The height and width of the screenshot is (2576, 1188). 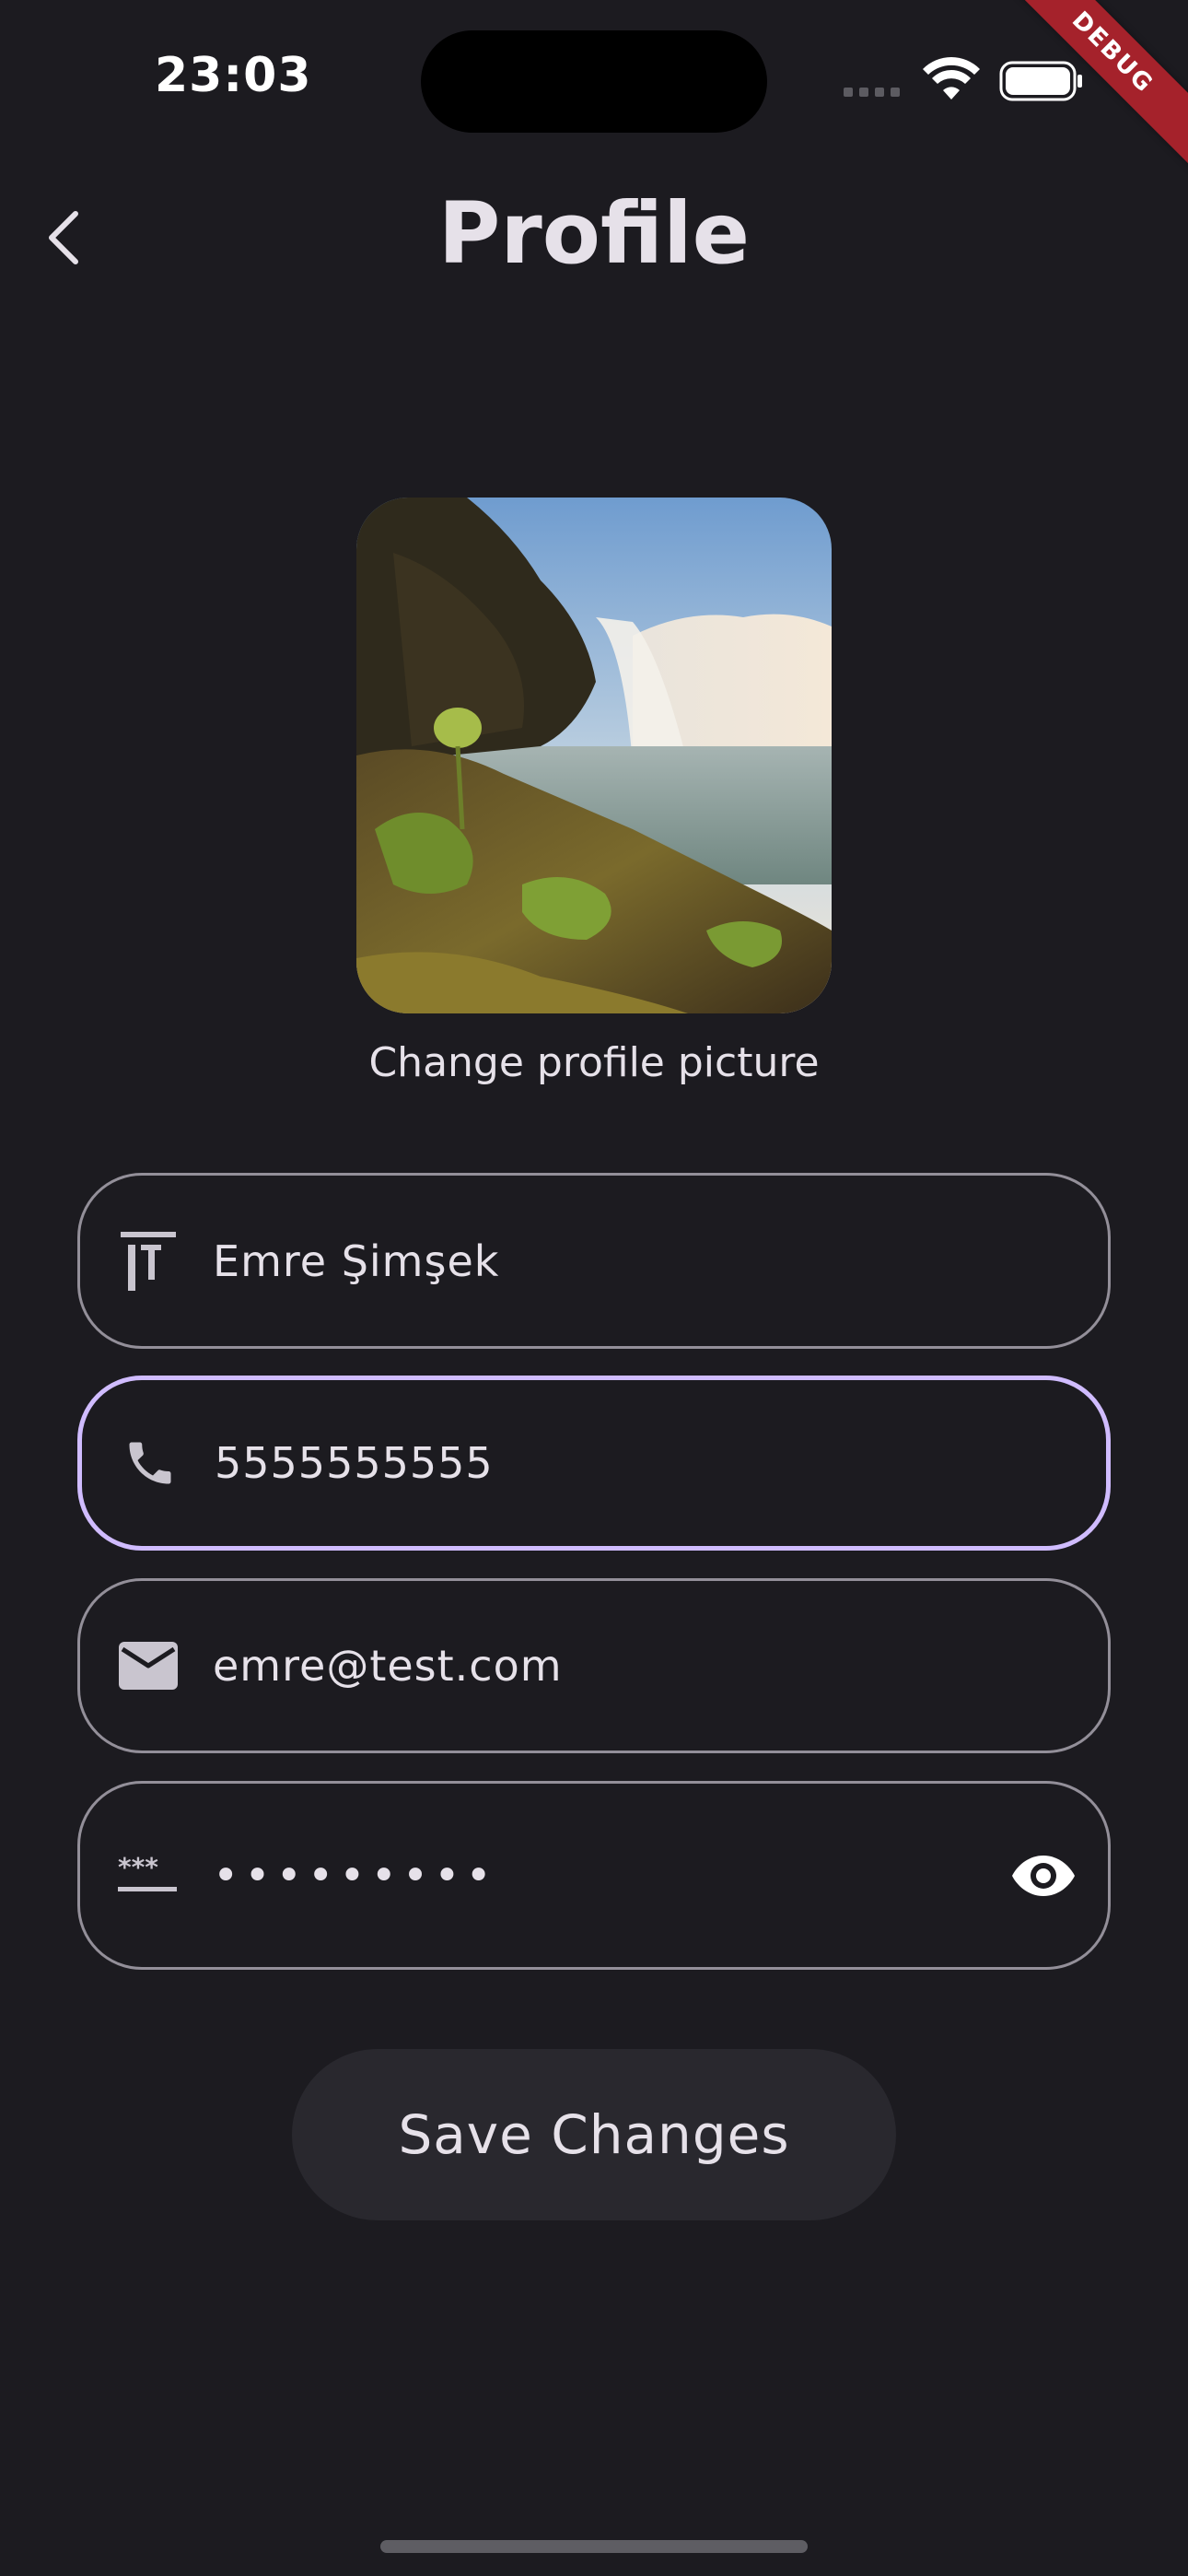 What do you see at coordinates (1041, 81) in the screenshot?
I see `battery-icon` at bounding box center [1041, 81].